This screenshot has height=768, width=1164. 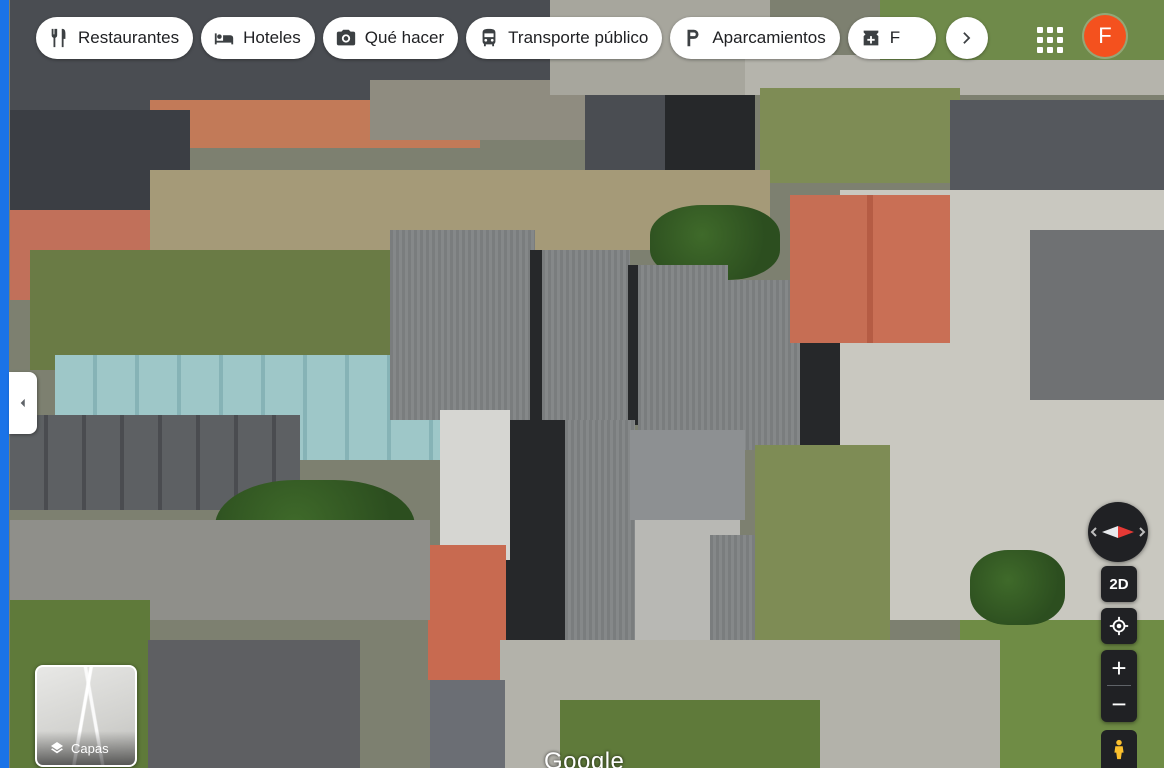 What do you see at coordinates (215, 310) in the screenshot?
I see `garden-area` at bounding box center [215, 310].